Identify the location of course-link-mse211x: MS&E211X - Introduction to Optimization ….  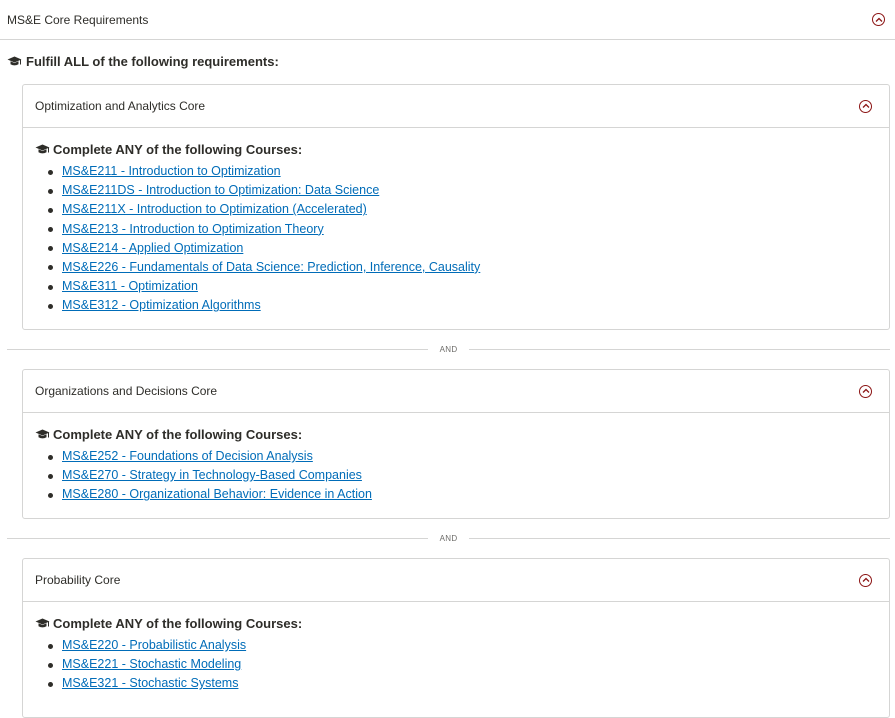
(214, 209).